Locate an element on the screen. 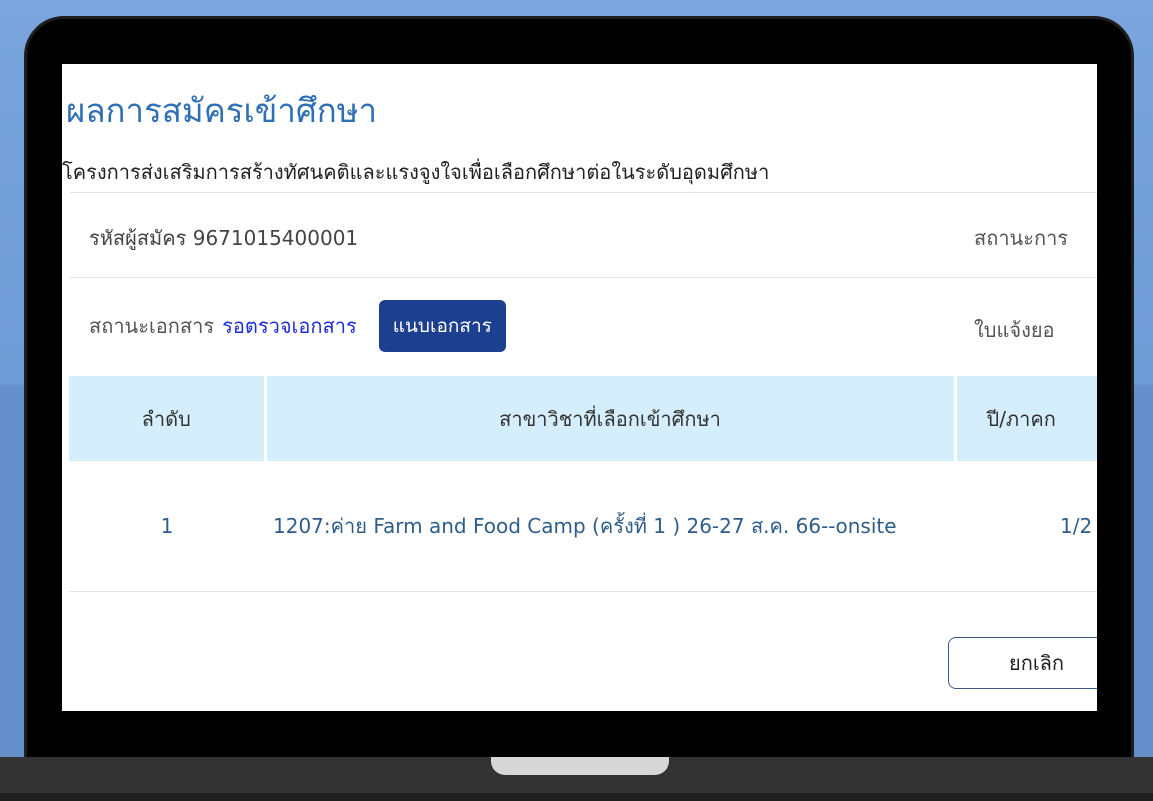 Image resolution: width=1153 pixels, height=801 pixels. applicant-id: รหัสผู้สมัคร 9671015400001 is located at coordinates (223, 238).